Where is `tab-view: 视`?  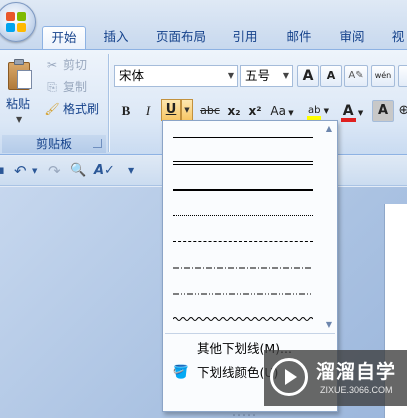 tab-view: 视 is located at coordinates (396, 38).